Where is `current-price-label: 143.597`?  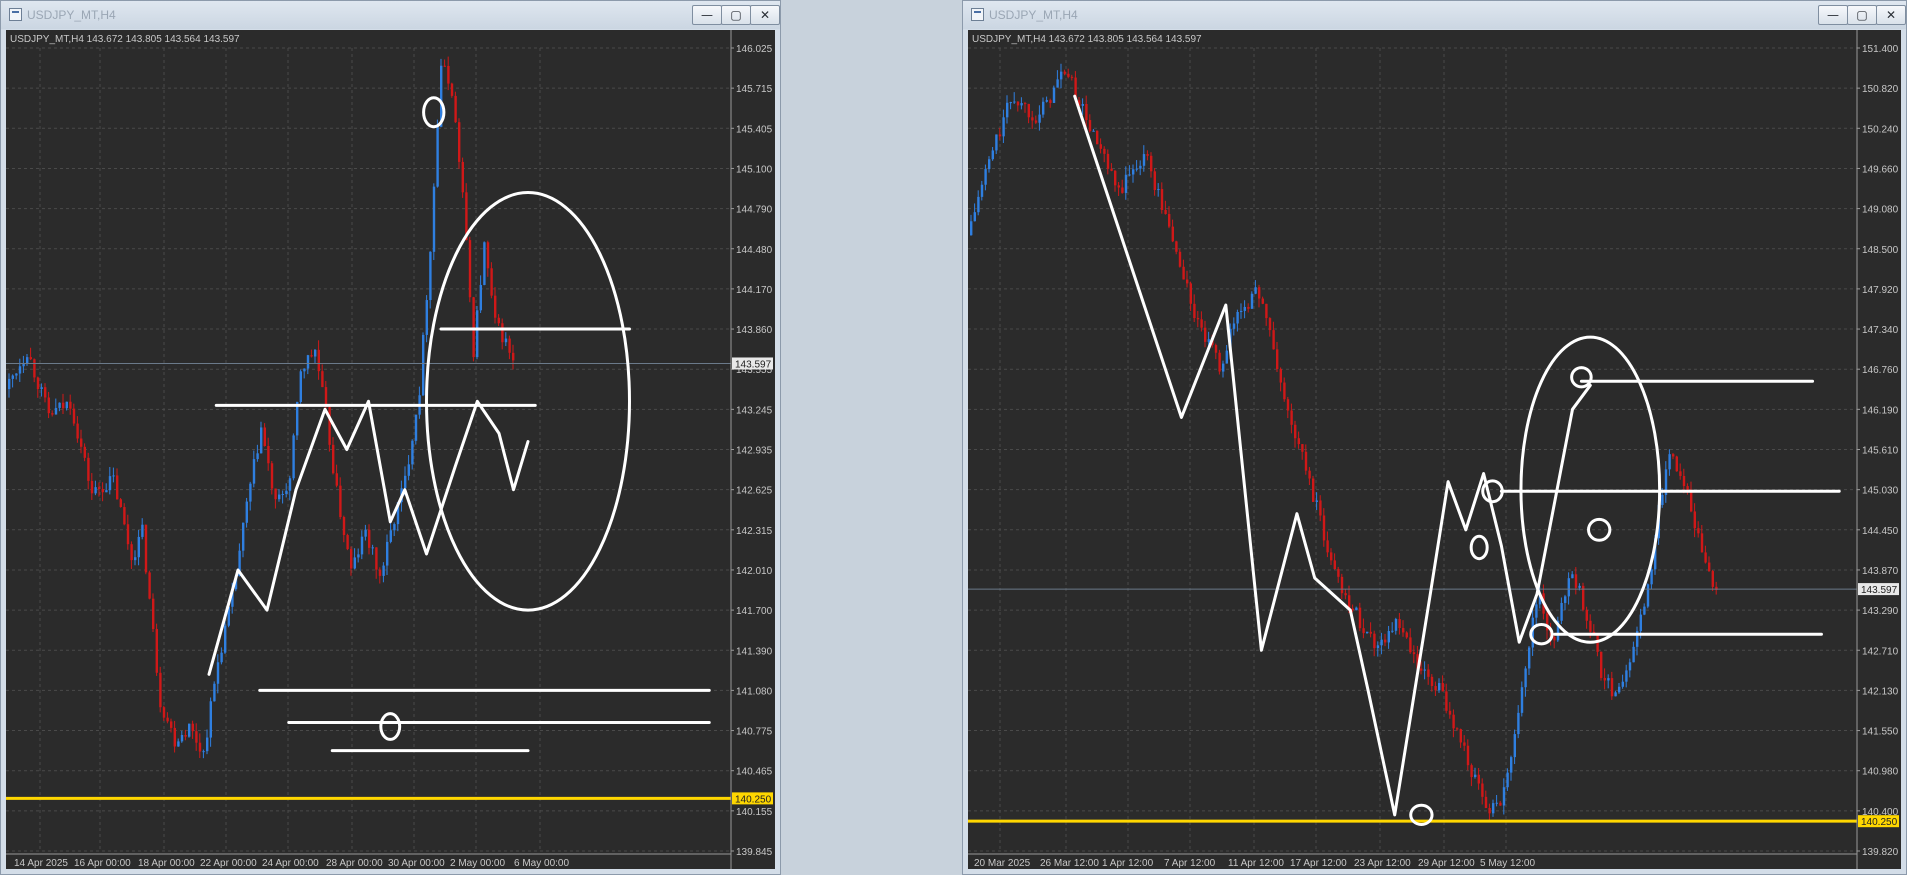 current-price-label: 143.597 is located at coordinates (1879, 590).